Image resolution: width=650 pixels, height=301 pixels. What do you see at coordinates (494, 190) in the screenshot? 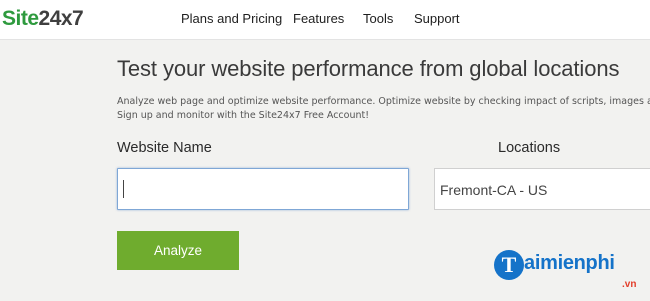
I see `locations-selected-value: Fremont-CA - US` at bounding box center [494, 190].